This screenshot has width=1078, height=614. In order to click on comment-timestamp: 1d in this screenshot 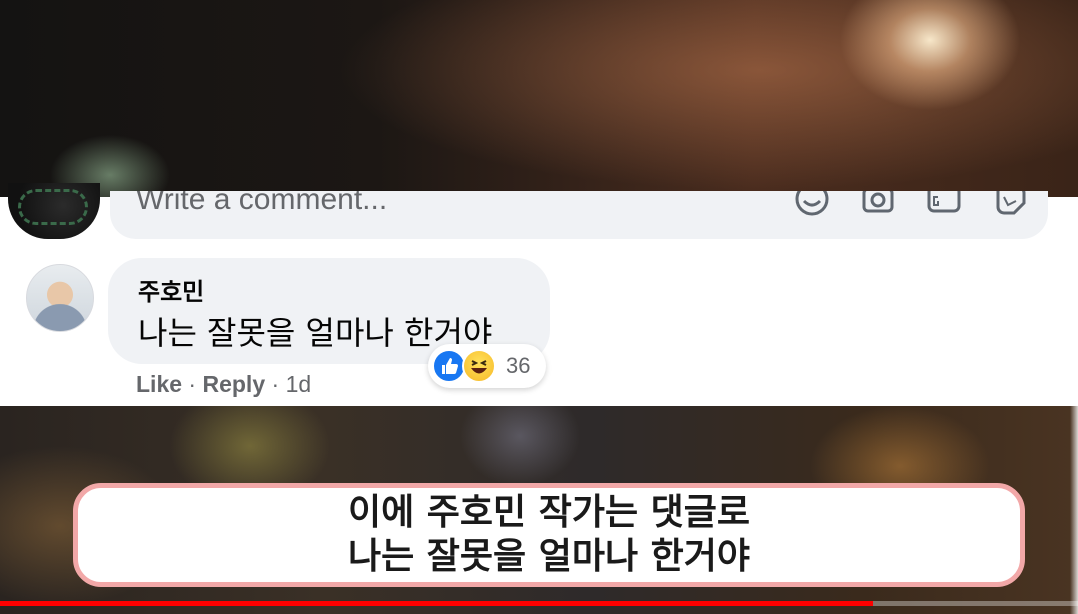, I will do `click(299, 384)`.